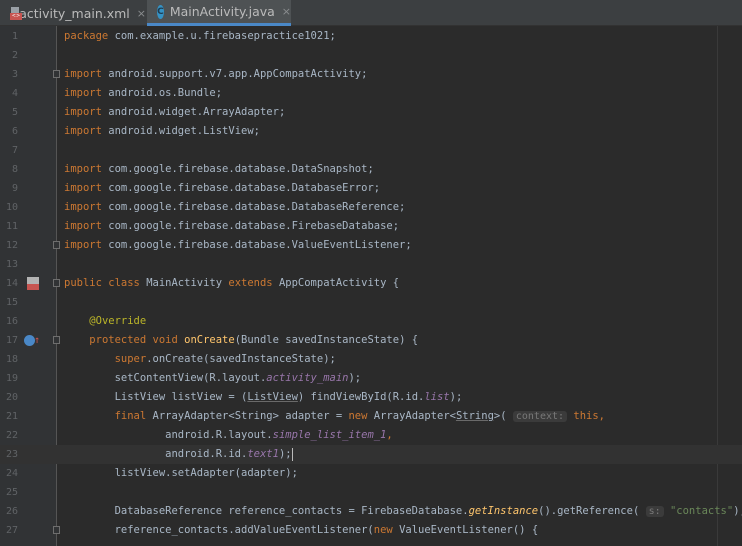  Describe the element at coordinates (11, 397) in the screenshot. I see `line-number: 20` at that location.